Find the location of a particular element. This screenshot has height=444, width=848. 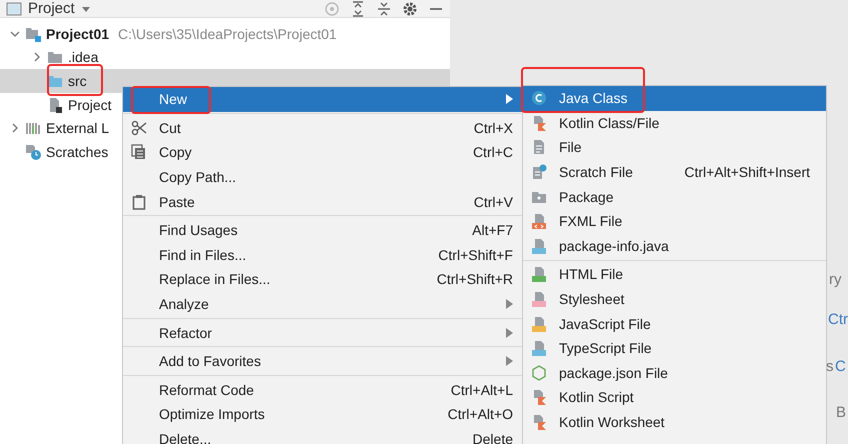

hint-text: ry is located at coordinates (835, 280).